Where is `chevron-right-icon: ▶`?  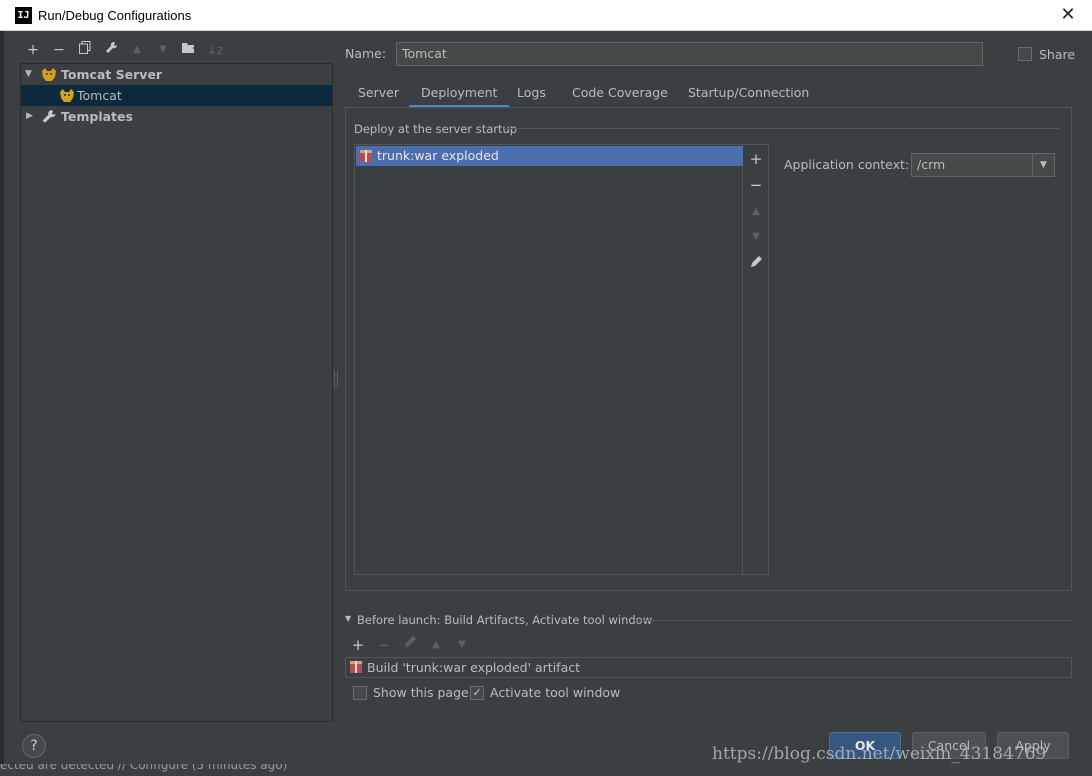
chevron-right-icon: ▶ is located at coordinates (29, 116).